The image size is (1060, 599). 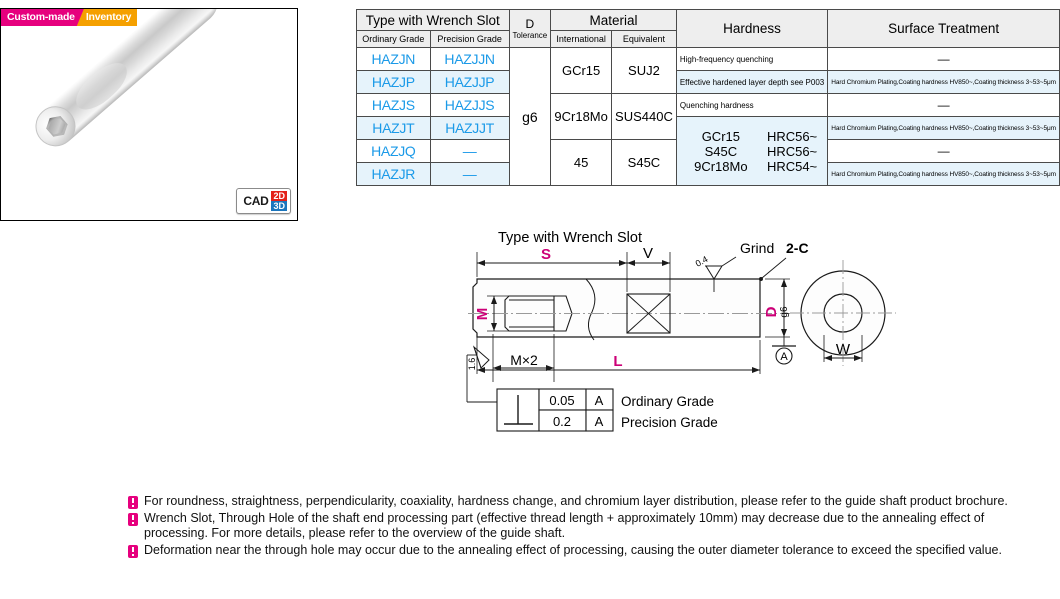 I want to click on cell-ordinary-code: HAZJS, so click(x=393, y=105).